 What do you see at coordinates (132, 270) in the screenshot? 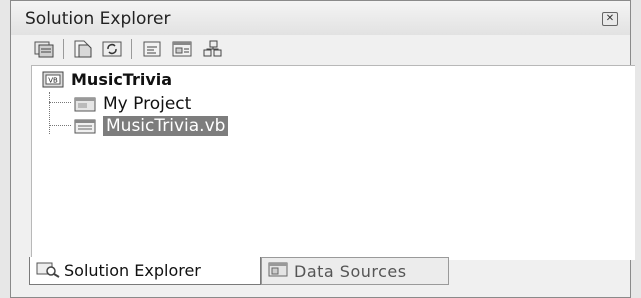
I see `tab-label: Solution Explorer` at bounding box center [132, 270].